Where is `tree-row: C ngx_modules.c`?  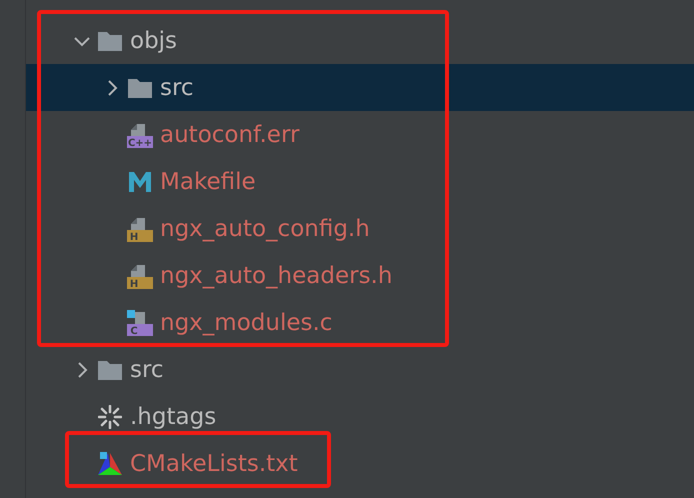
tree-row: C ngx_modules.c is located at coordinates (360, 322).